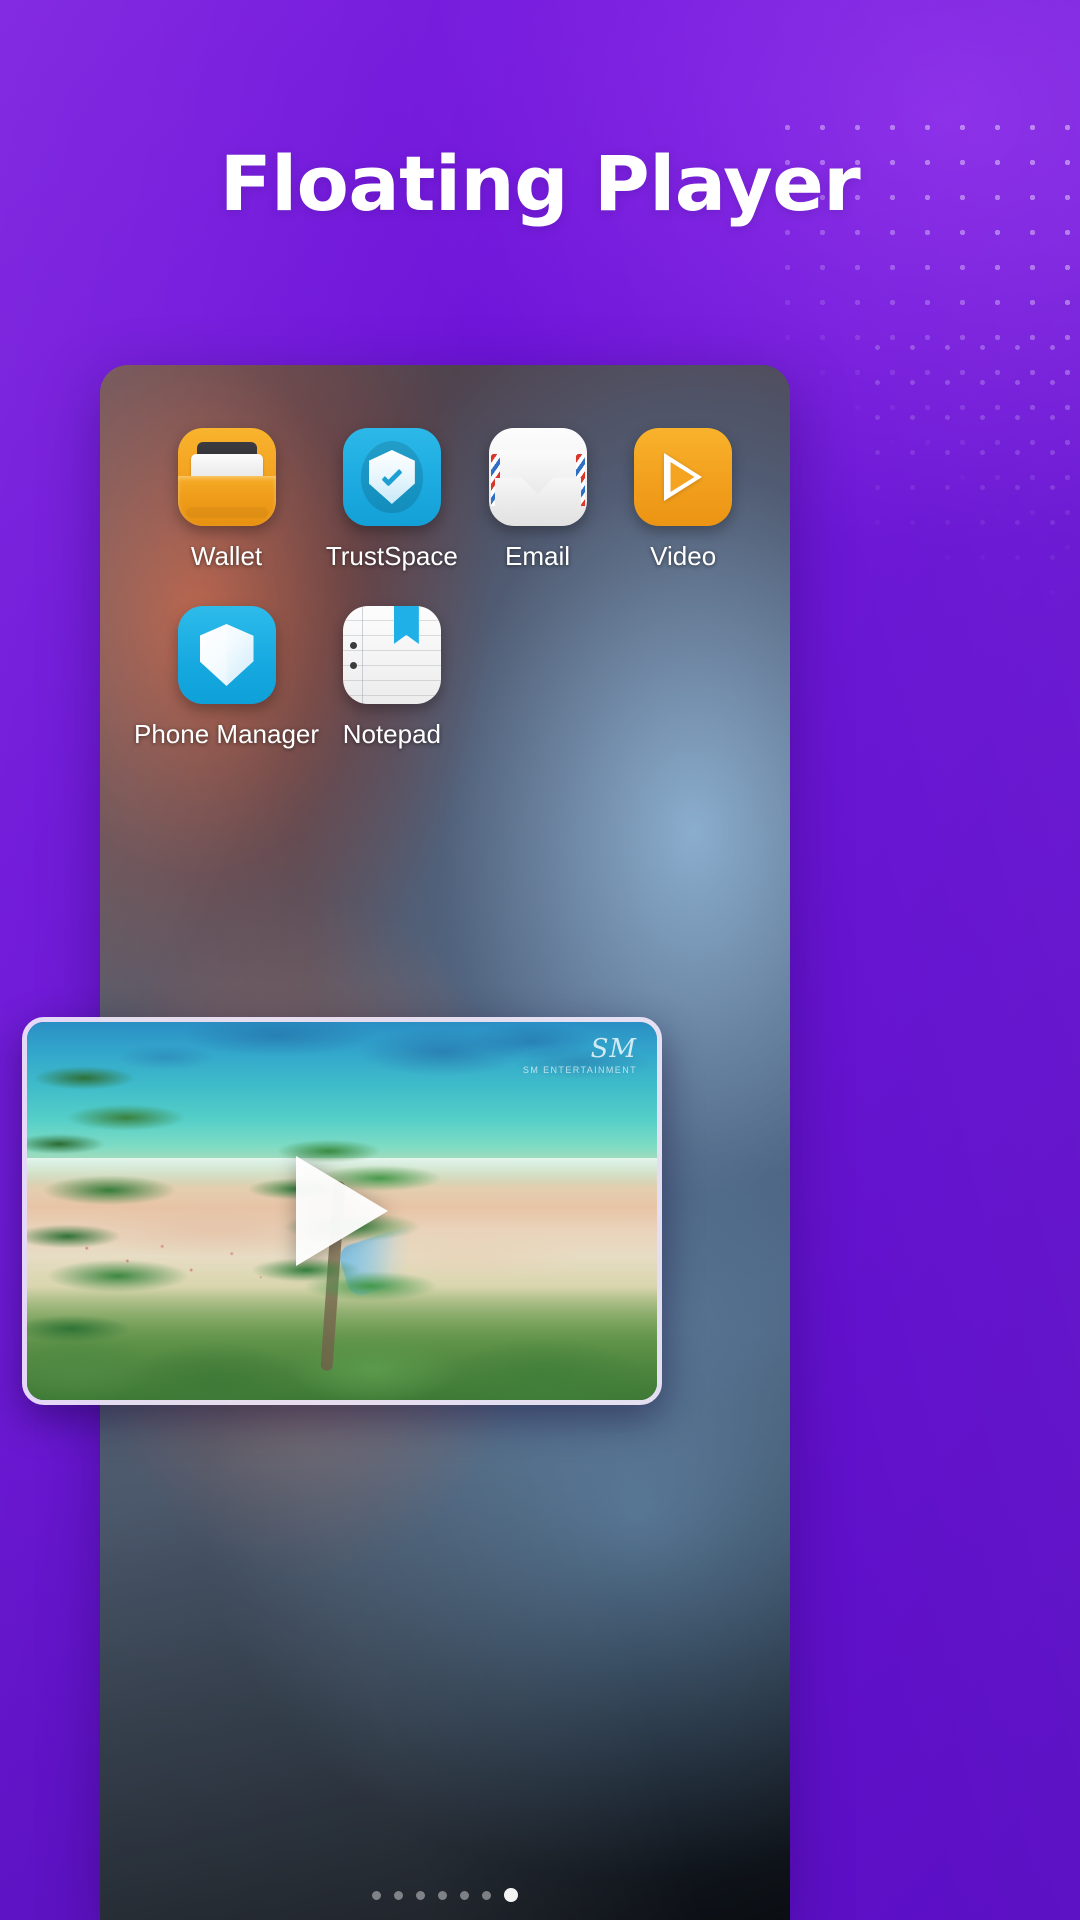 The width and height of the screenshot is (1080, 1920). I want to click on notepad-bullet-one, so click(353, 645).